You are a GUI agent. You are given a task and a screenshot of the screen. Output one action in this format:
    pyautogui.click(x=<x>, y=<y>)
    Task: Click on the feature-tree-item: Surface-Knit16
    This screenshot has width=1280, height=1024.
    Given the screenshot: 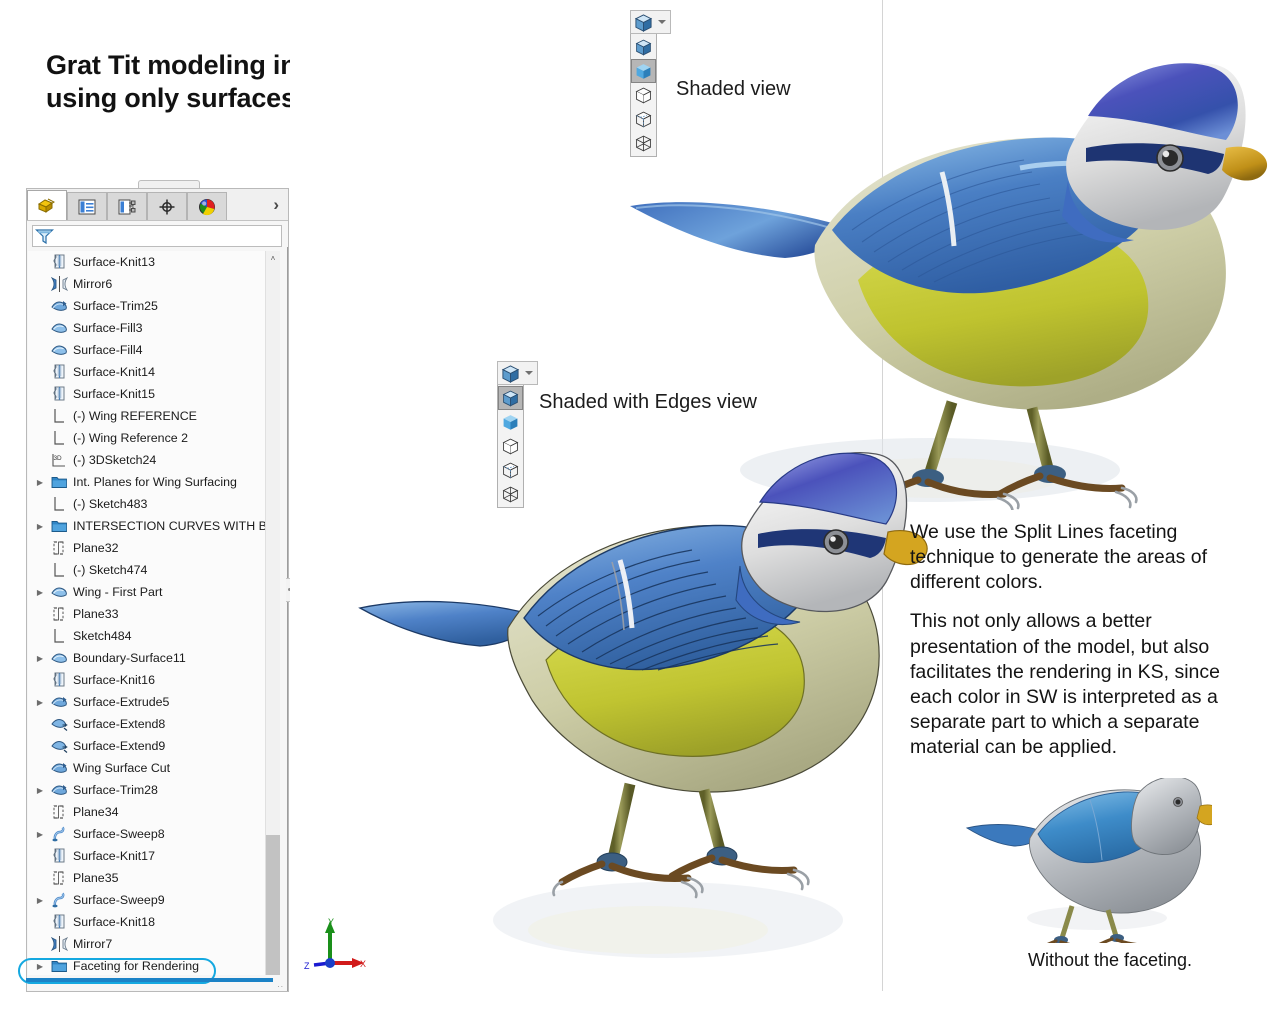 What is the action you would take?
    pyautogui.click(x=151, y=680)
    